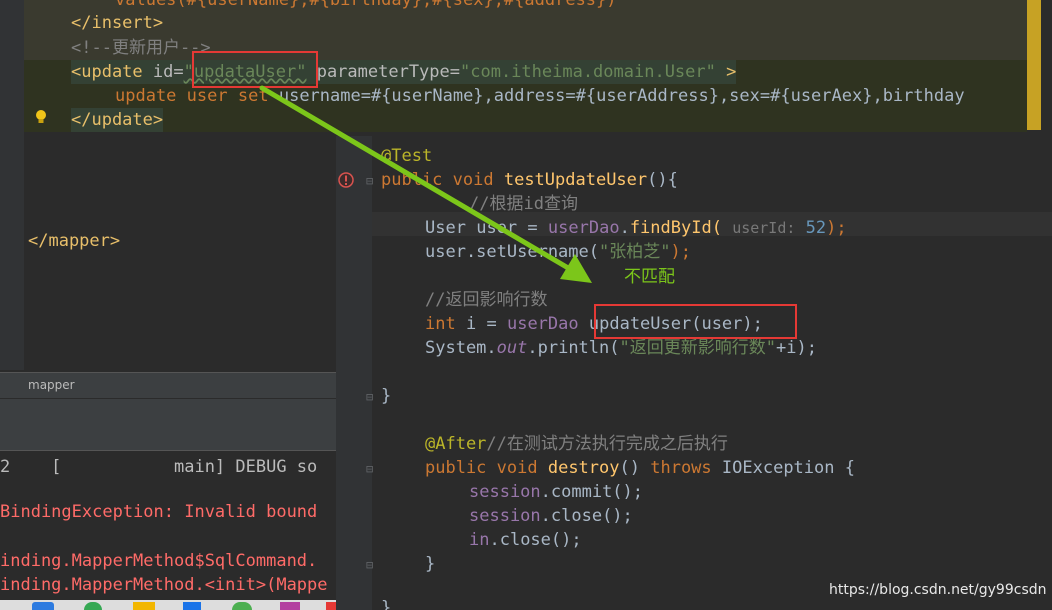 Image resolution: width=1052 pixels, height=610 pixels. I want to click on mismatch-arrow, so click(425, 184).